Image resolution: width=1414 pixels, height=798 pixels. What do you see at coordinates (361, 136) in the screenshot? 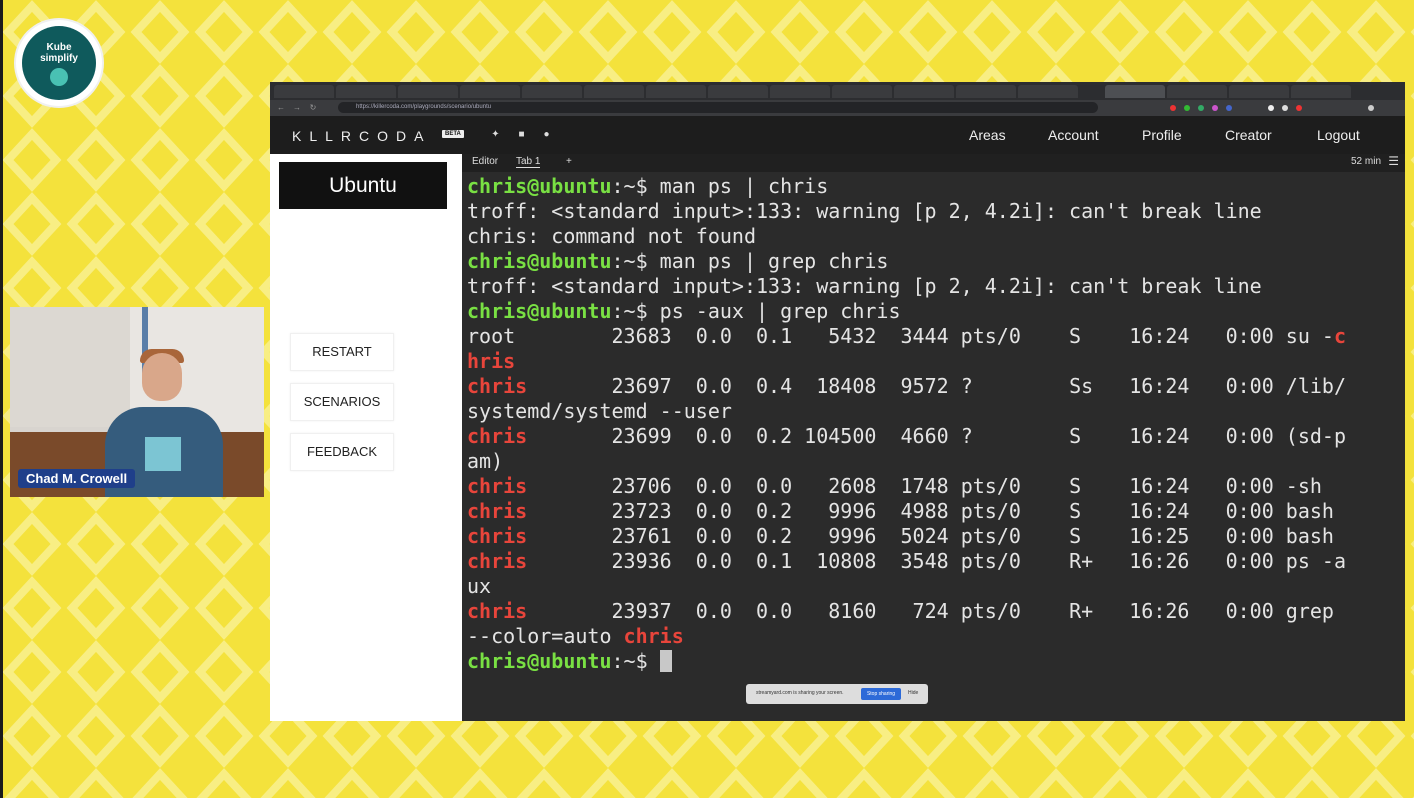
I see `killercoda-logo: KLLRCODA` at bounding box center [361, 136].